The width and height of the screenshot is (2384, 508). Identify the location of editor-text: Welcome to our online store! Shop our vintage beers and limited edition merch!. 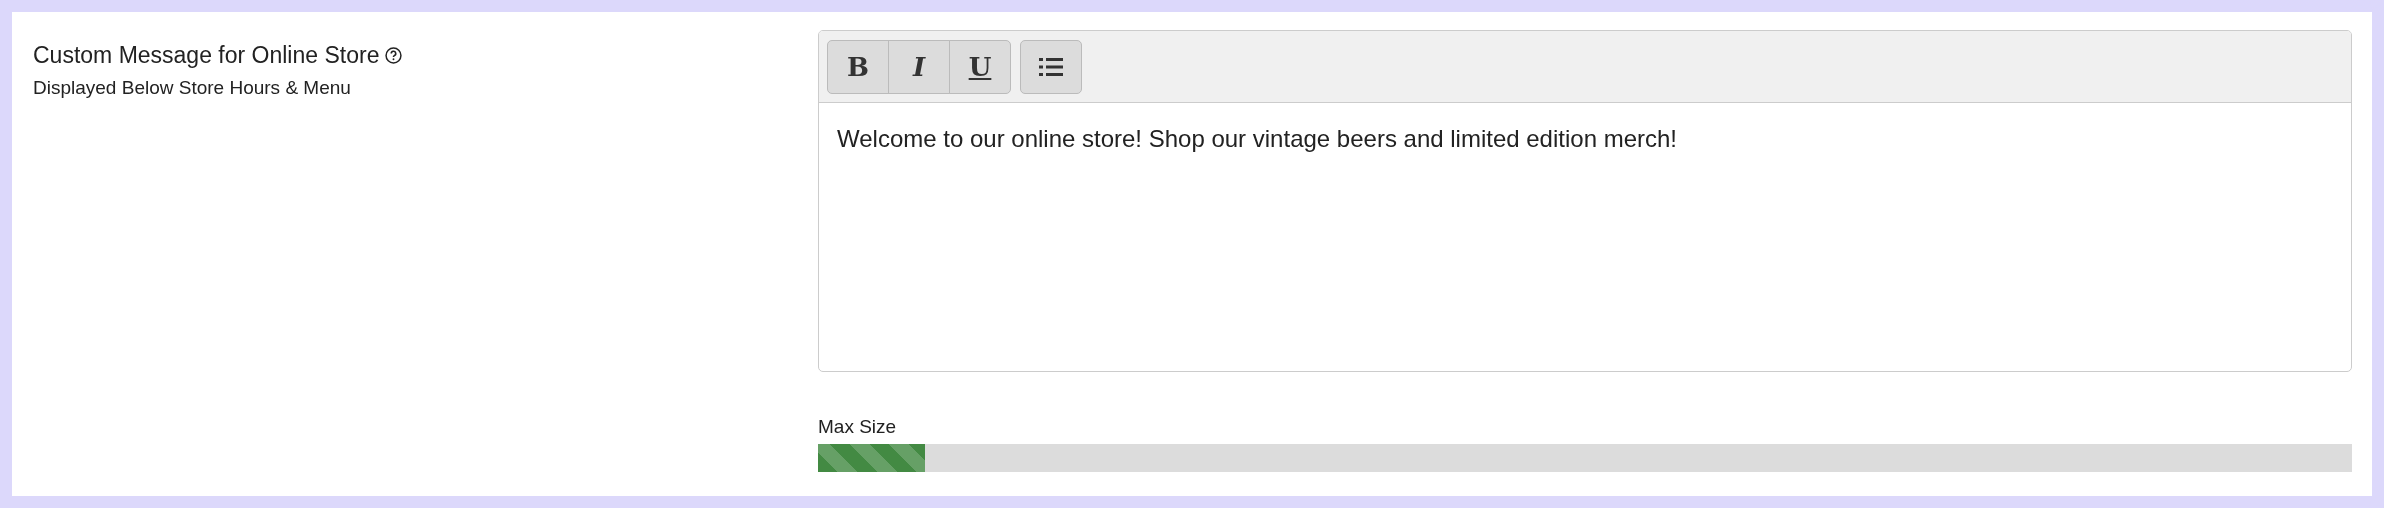
(1585, 139).